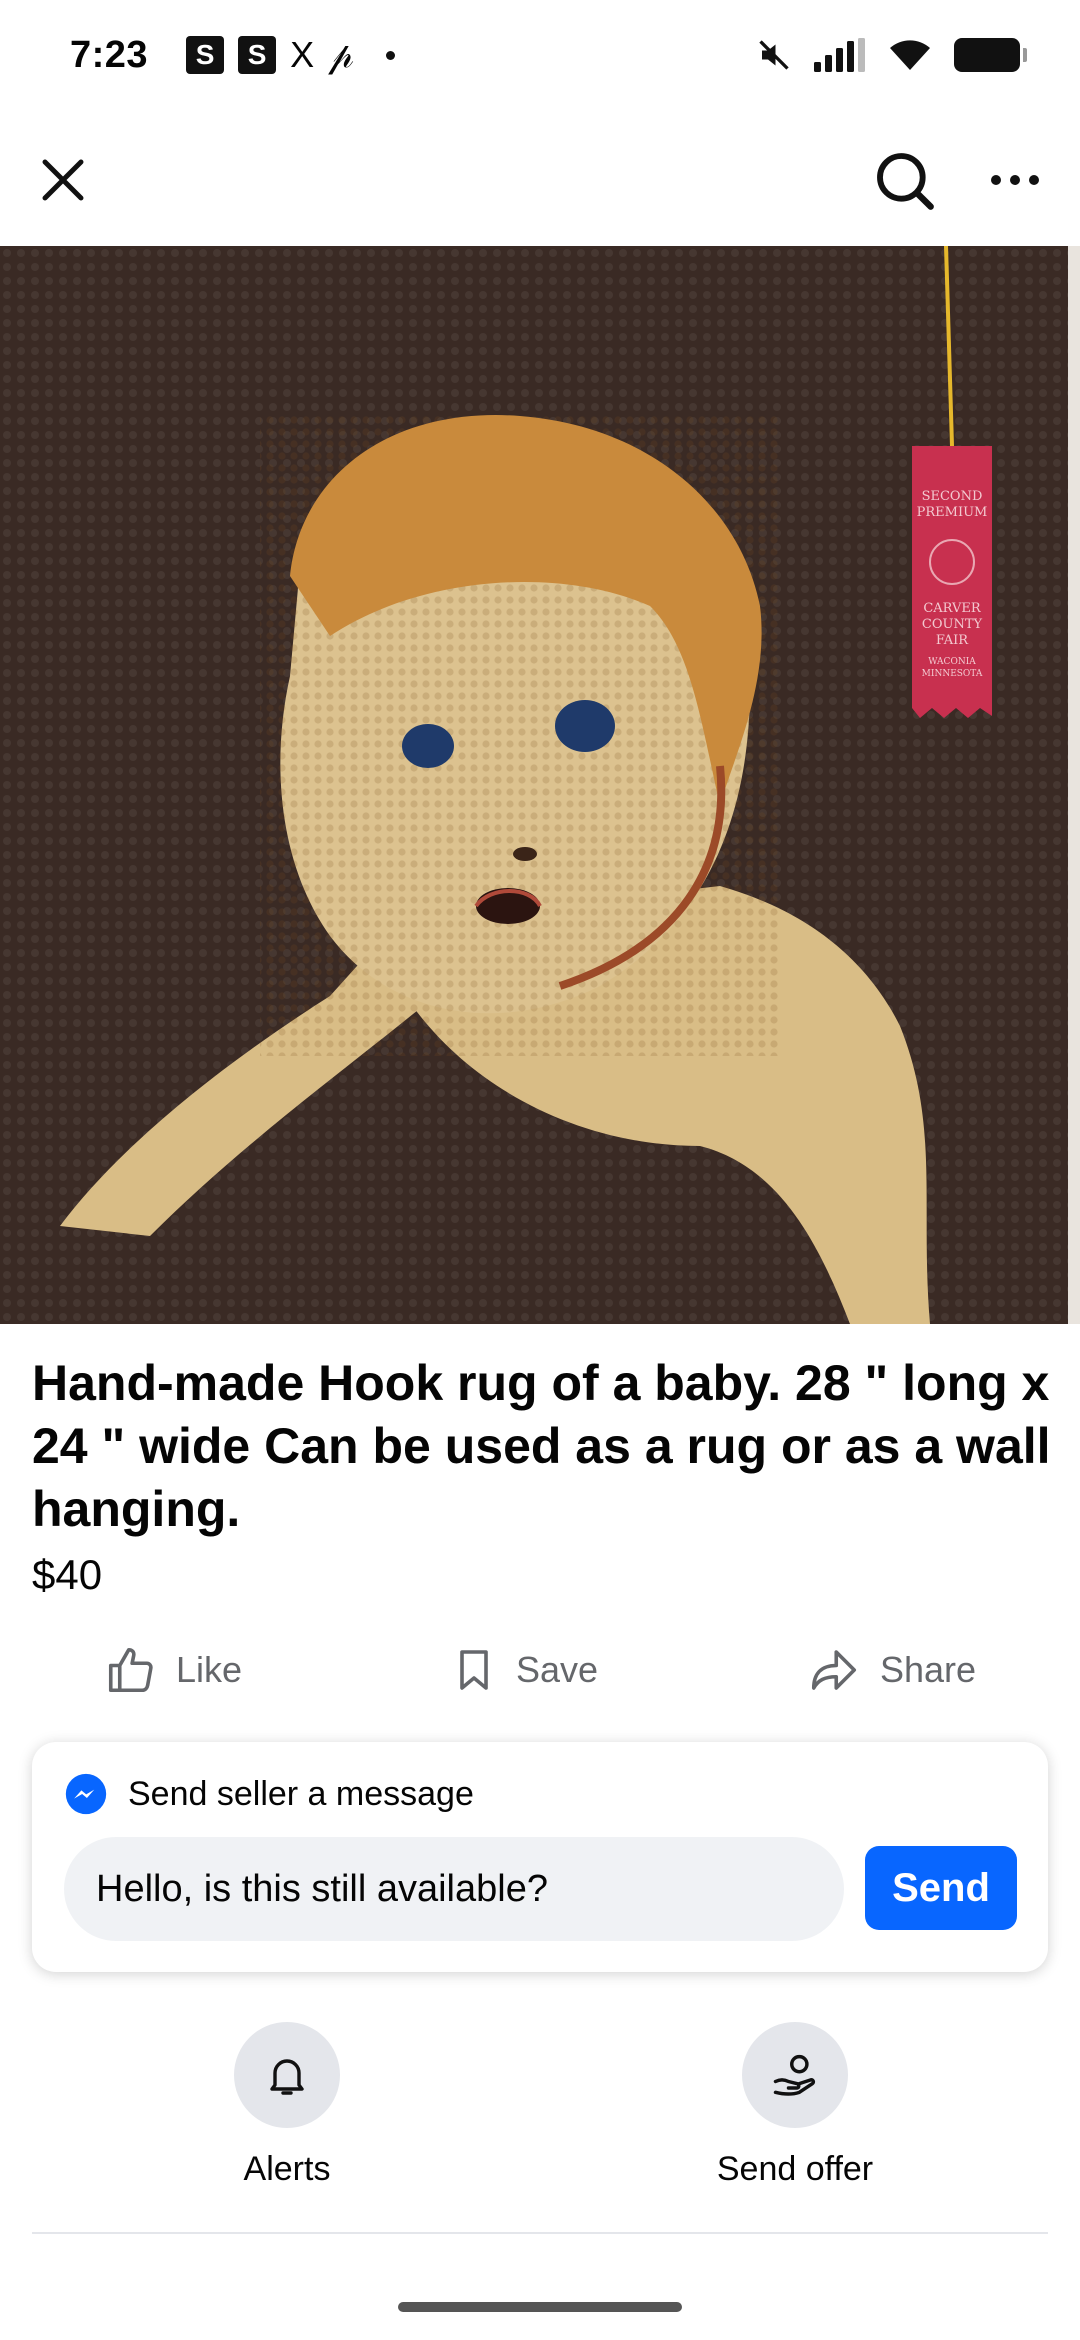 This screenshot has height=2340, width=1080. Describe the element at coordinates (301, 1793) in the screenshot. I see `message-heading: Send seller a message` at that location.